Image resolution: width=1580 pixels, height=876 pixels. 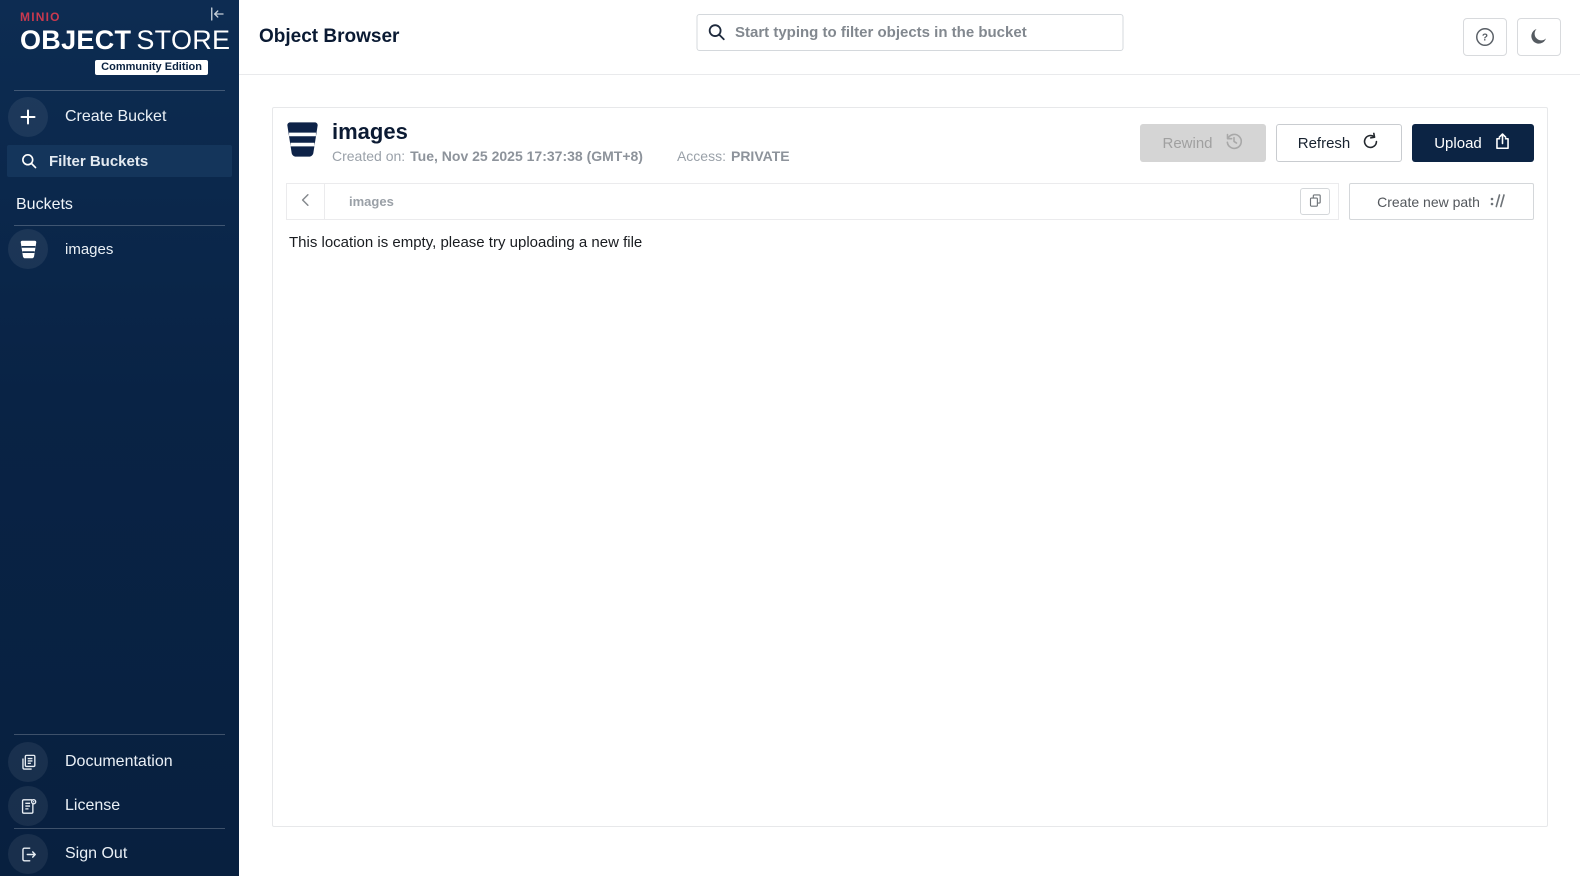 What do you see at coordinates (96, 853) in the screenshot?
I see `sign-out-label: Sign Out` at bounding box center [96, 853].